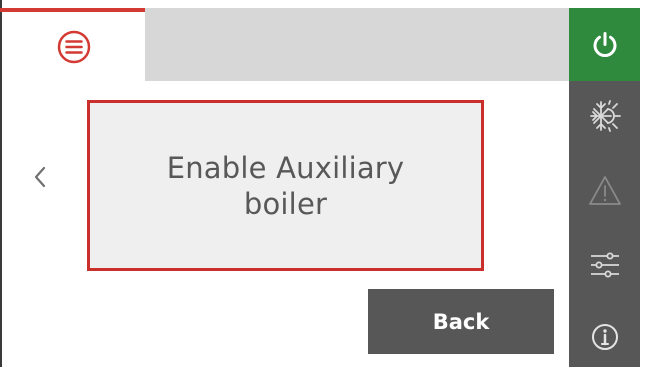  I want to click on previous-button, so click(40, 177).